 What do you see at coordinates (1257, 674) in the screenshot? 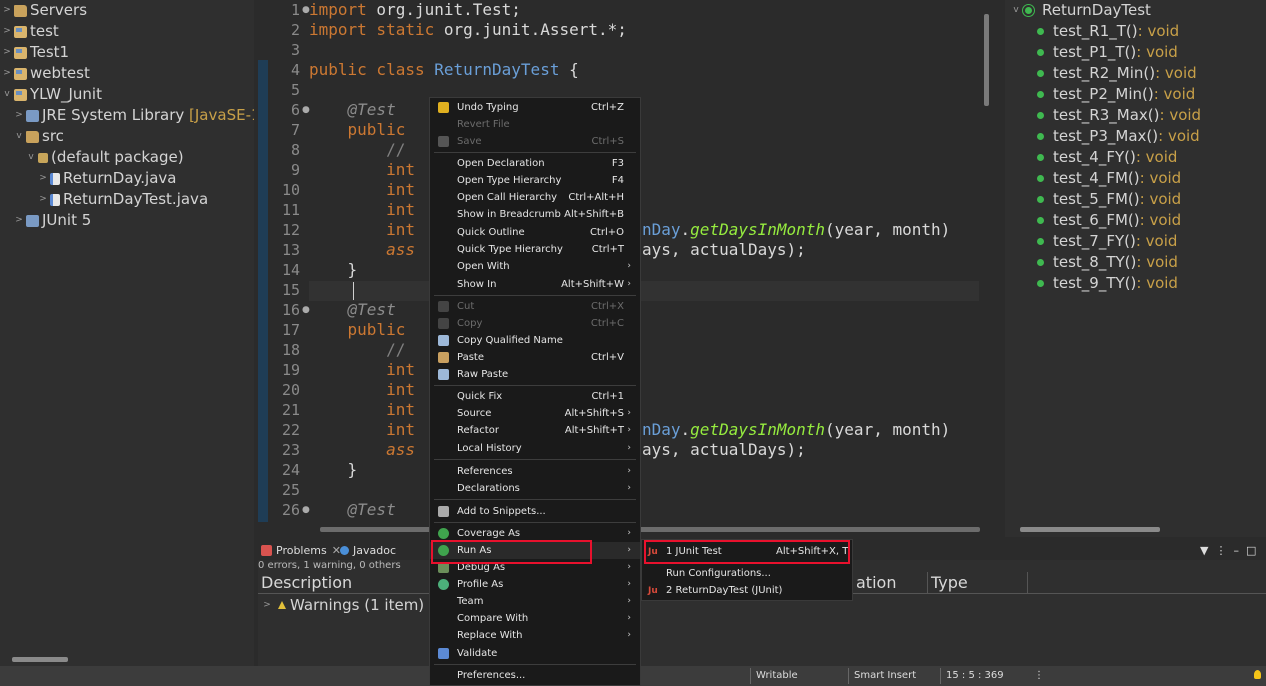
I see `lightbulb-icon` at bounding box center [1257, 674].